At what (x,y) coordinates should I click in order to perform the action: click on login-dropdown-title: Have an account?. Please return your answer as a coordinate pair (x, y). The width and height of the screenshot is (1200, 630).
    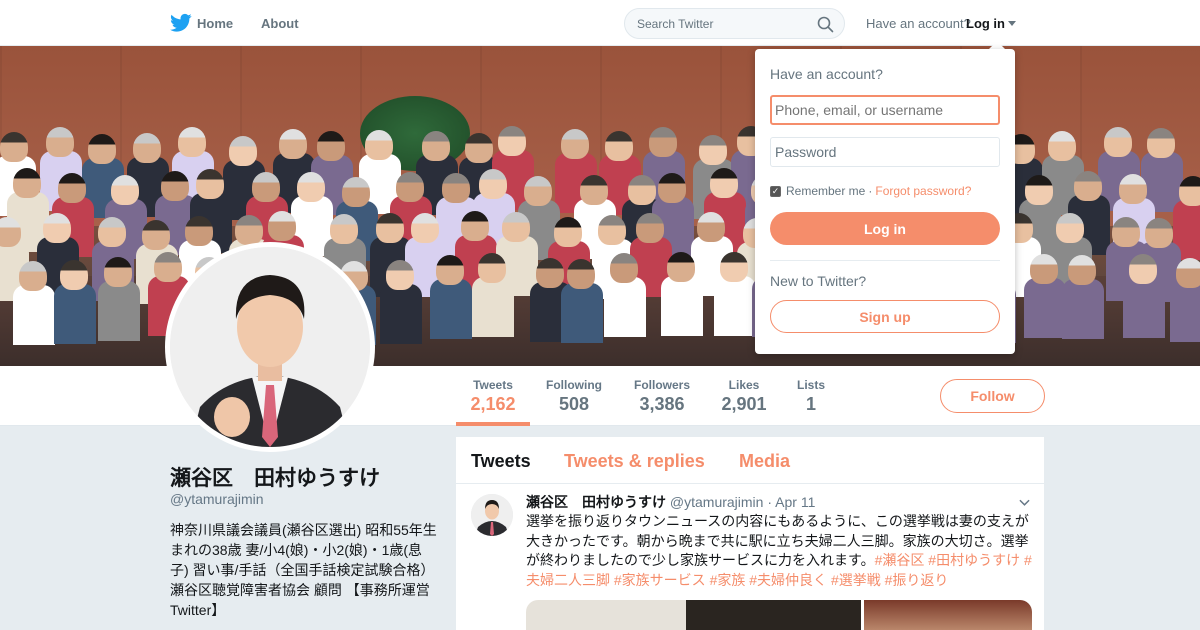
    Looking at the image, I should click on (826, 74).